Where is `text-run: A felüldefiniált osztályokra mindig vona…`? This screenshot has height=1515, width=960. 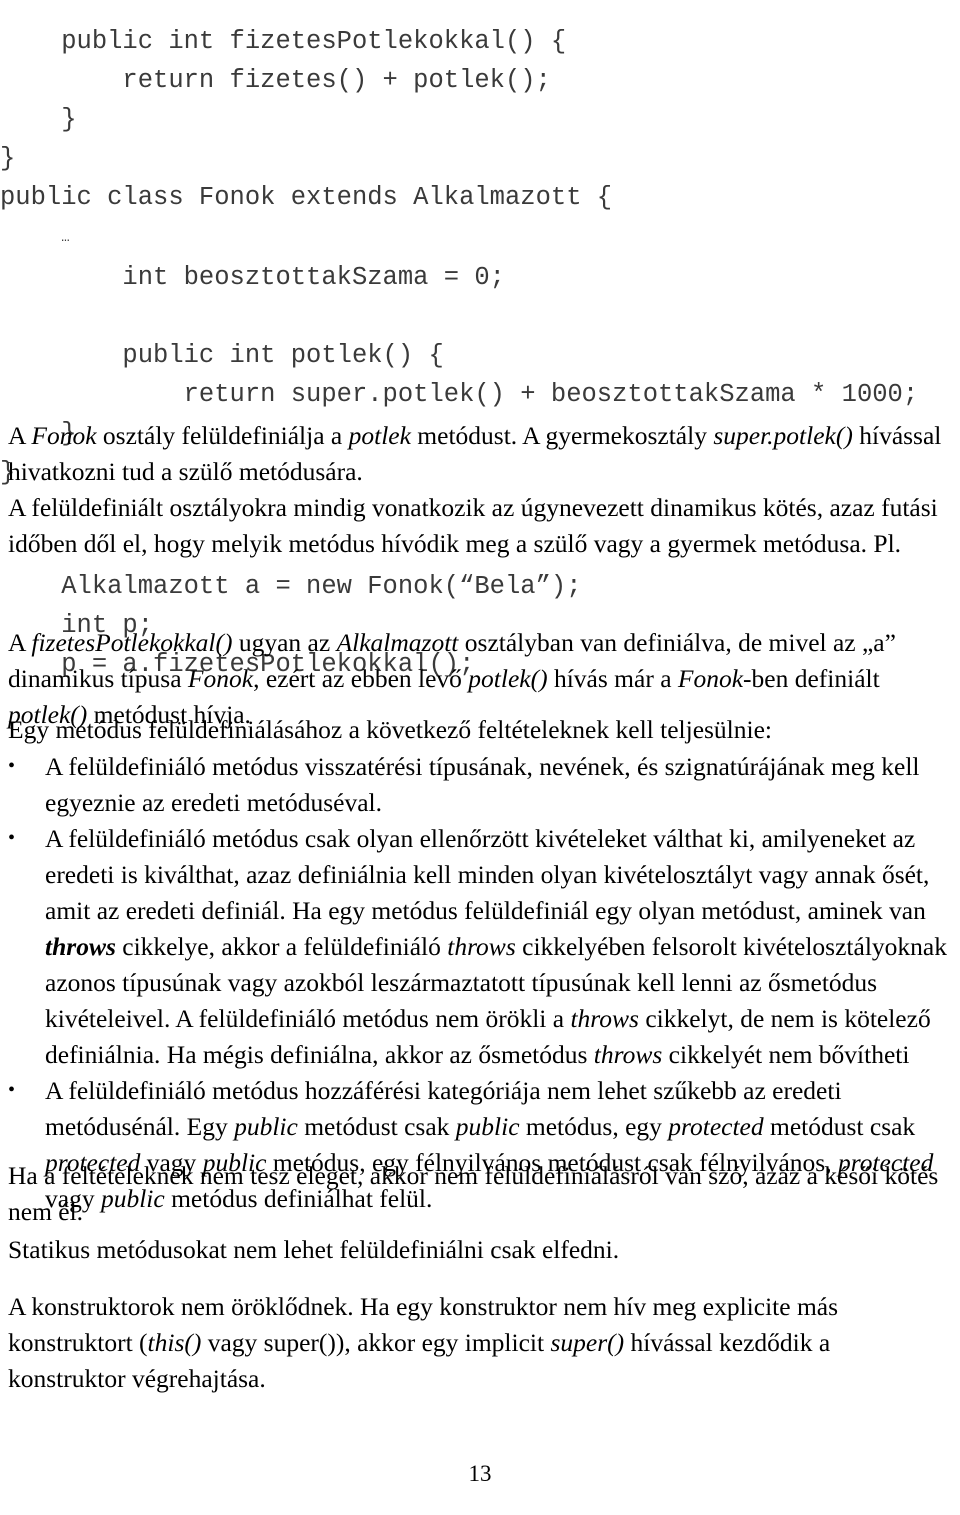
text-run: A felüldefiniált osztályokra mindig vona… is located at coordinates (473, 525).